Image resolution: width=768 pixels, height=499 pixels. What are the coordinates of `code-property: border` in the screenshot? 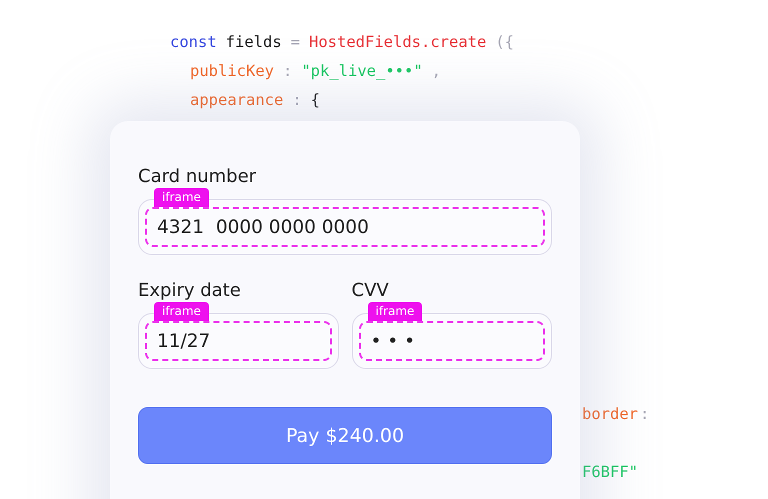 It's located at (610, 414).